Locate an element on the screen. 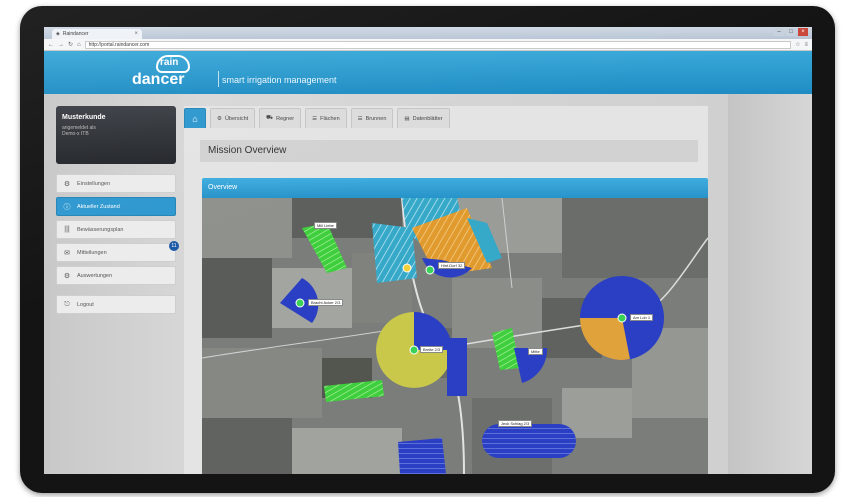 This screenshot has width=843, height=497. map-label: Mill Liebe is located at coordinates (325, 225).